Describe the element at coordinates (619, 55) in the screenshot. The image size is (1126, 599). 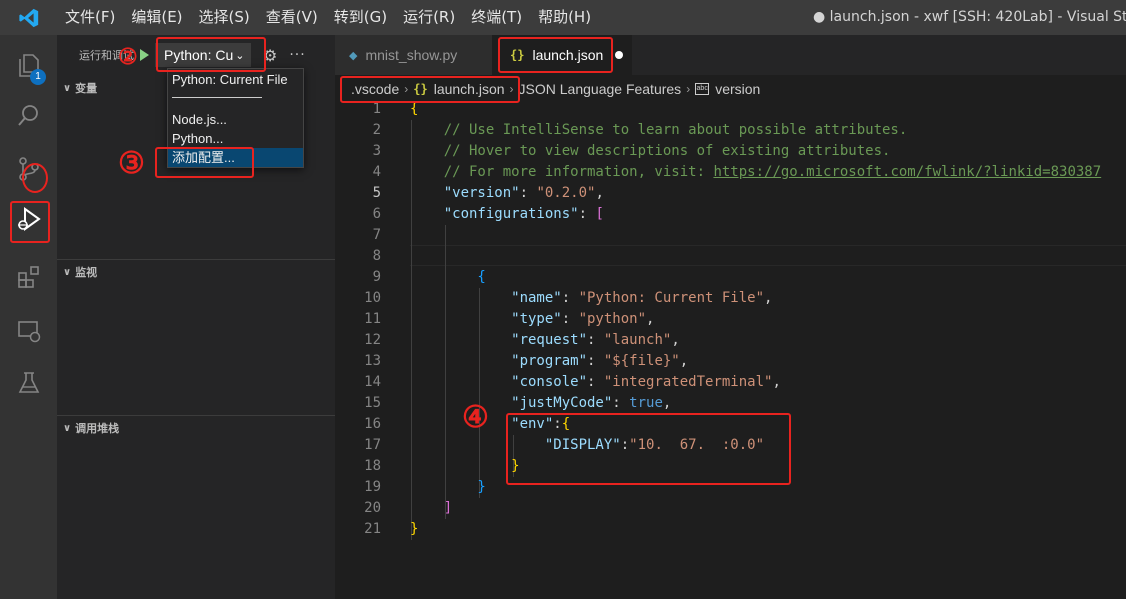
I see `unsaved-dot-icon` at that location.